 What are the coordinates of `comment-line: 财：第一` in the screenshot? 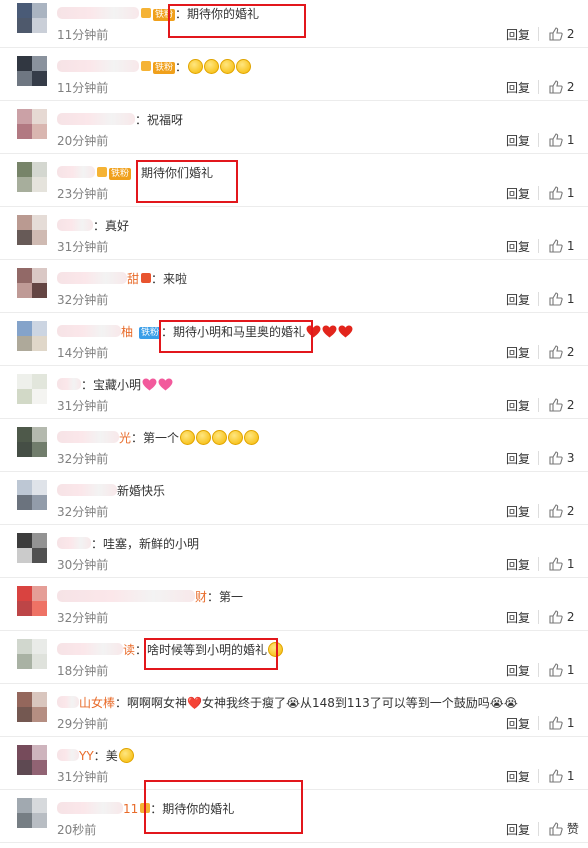 It's located at (150, 597).